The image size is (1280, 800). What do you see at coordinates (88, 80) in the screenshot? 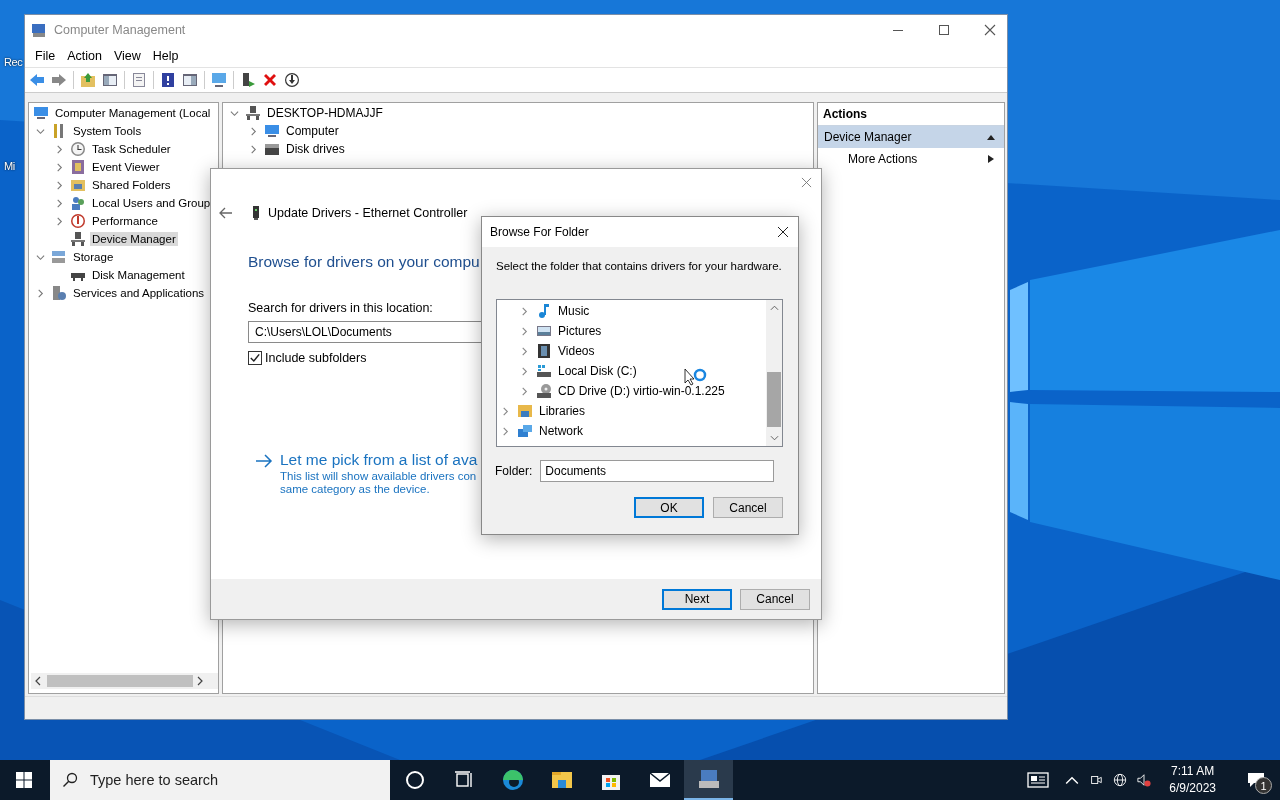
I see `folder-up-icon` at bounding box center [88, 80].